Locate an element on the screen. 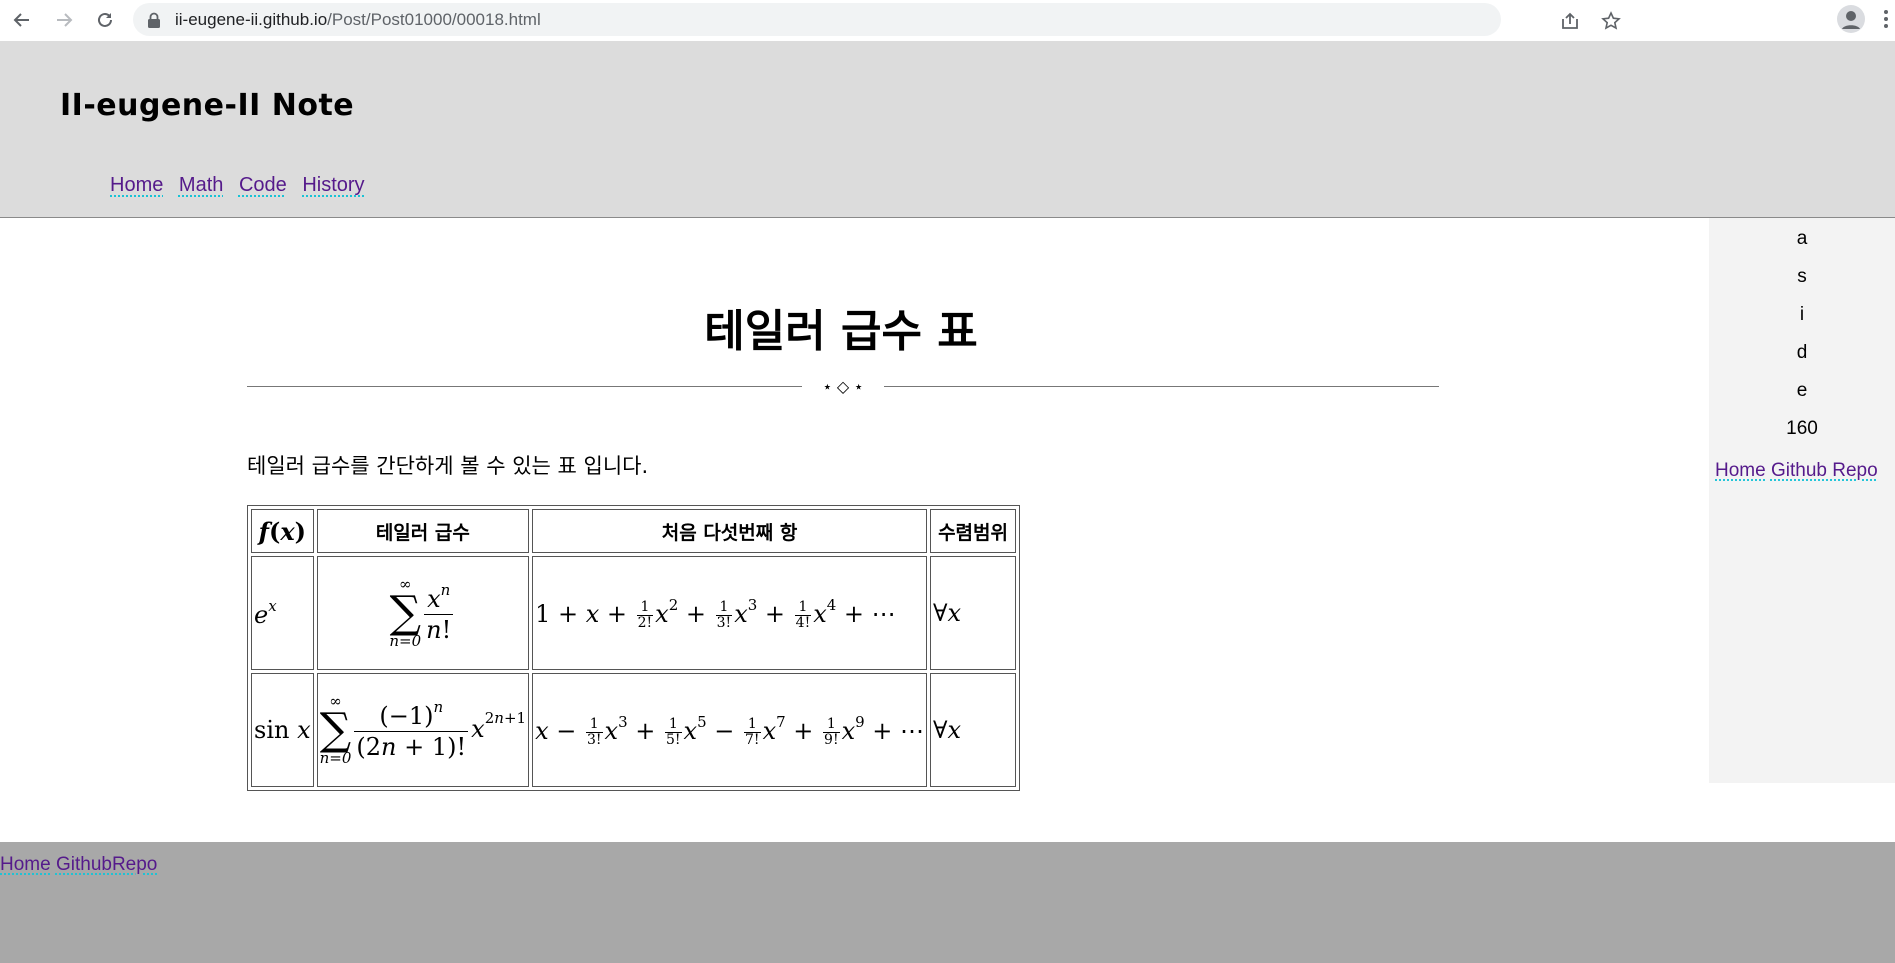 The height and width of the screenshot is (963, 1895). header-first-five-terms: 처음 다섯번째 항 is located at coordinates (730, 531).